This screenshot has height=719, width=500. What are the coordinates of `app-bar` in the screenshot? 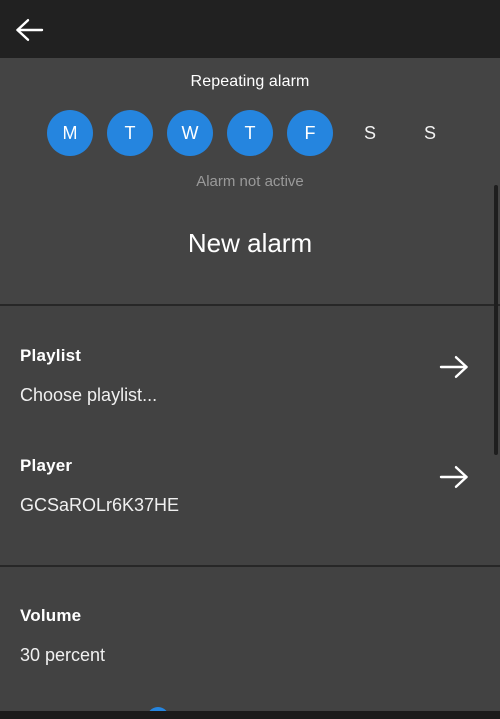 It's located at (250, 29).